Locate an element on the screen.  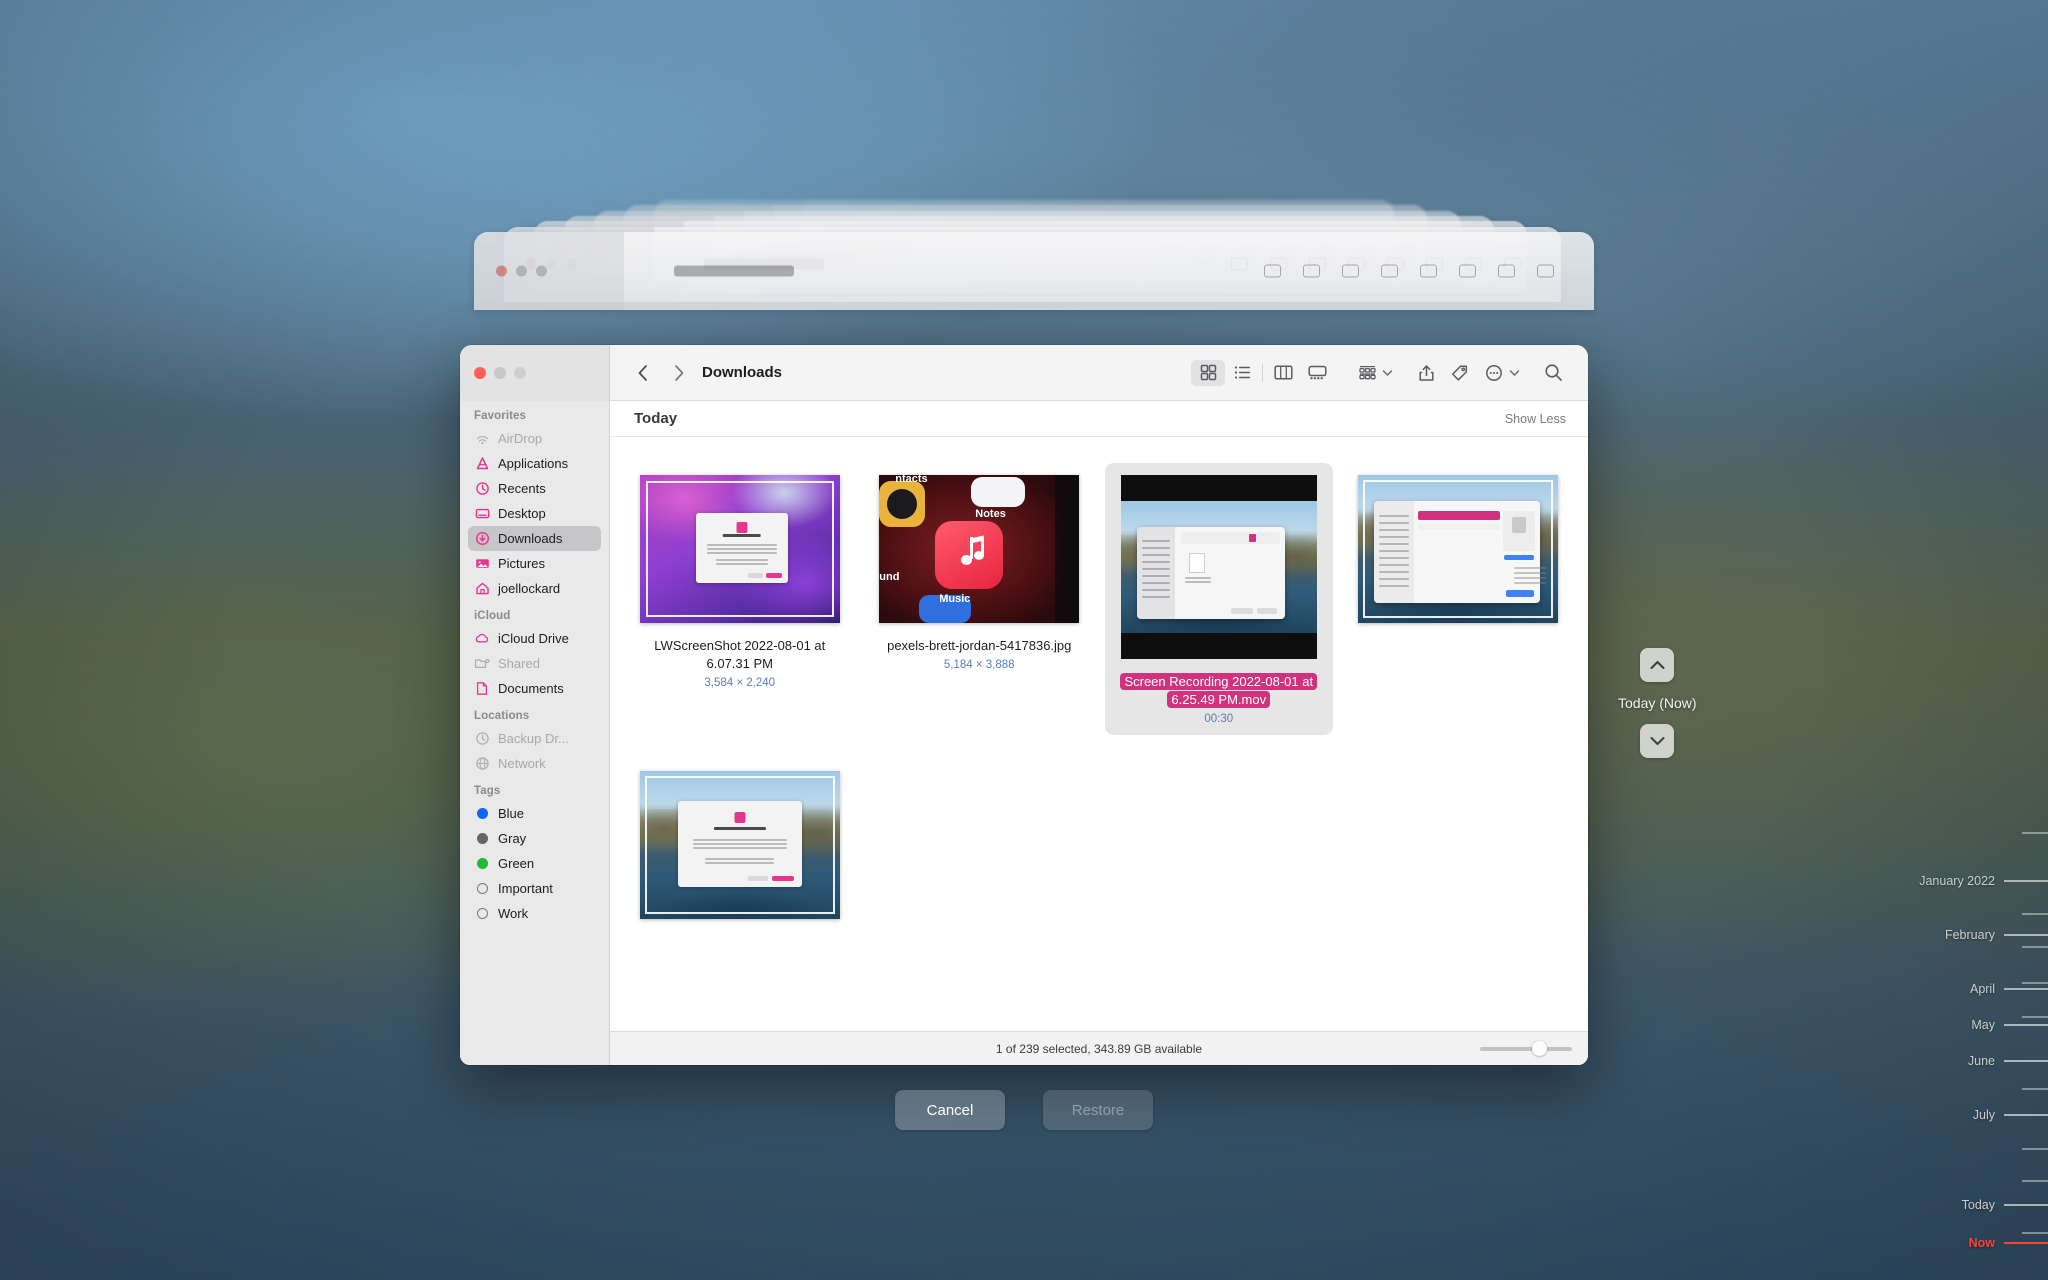
file-thumbnail: Notes Music ntacts und is located at coordinates (979, 549).